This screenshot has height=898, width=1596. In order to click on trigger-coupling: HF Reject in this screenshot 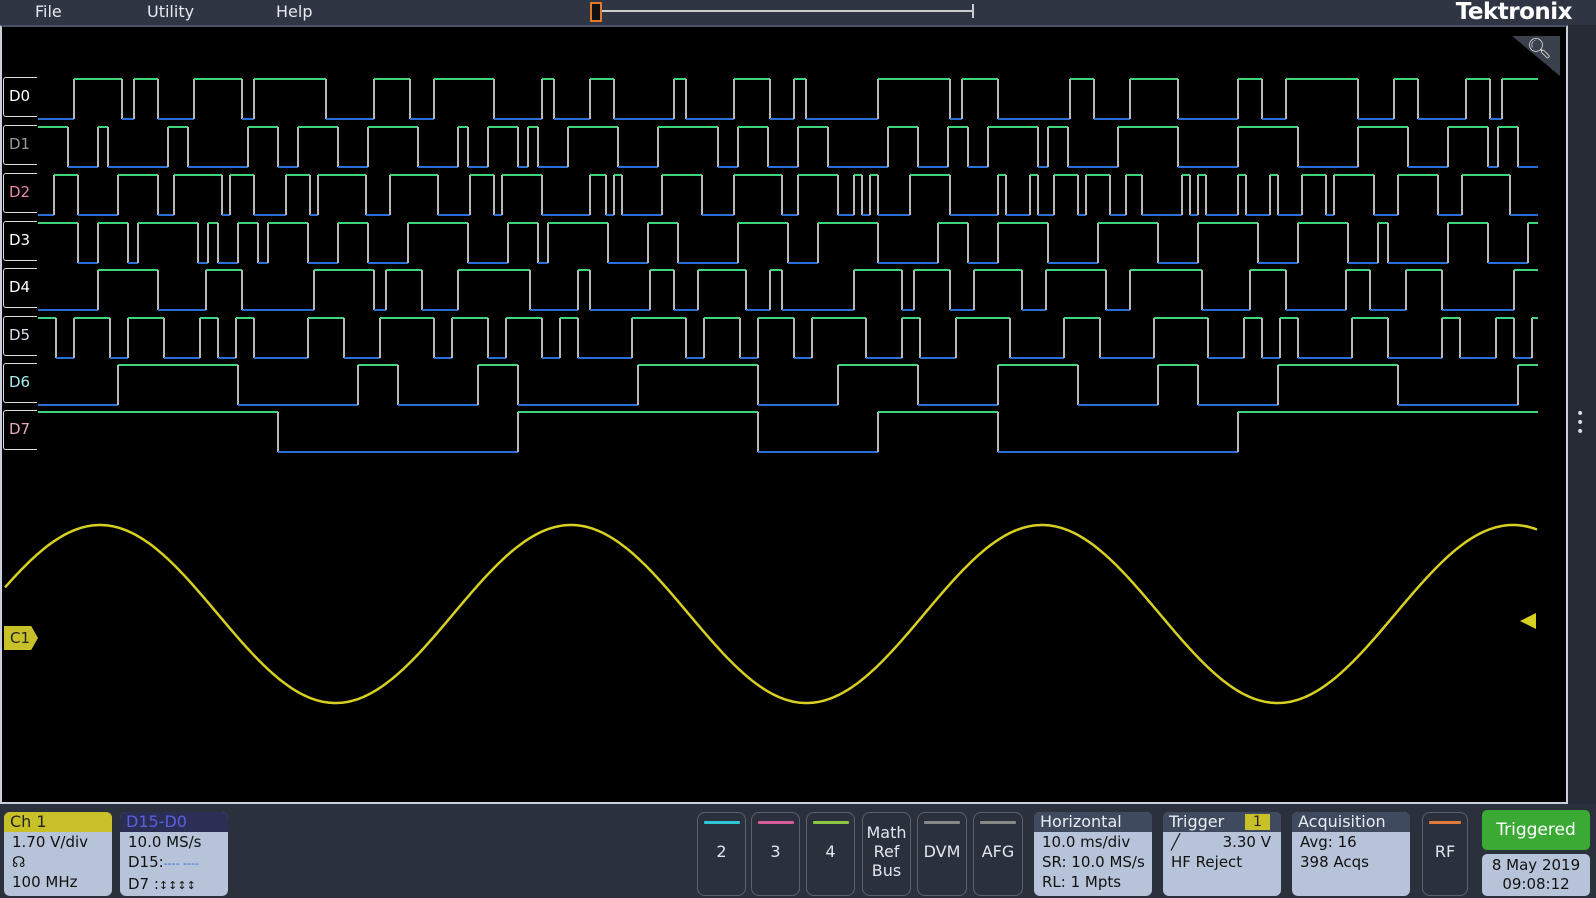, I will do `click(1207, 862)`.